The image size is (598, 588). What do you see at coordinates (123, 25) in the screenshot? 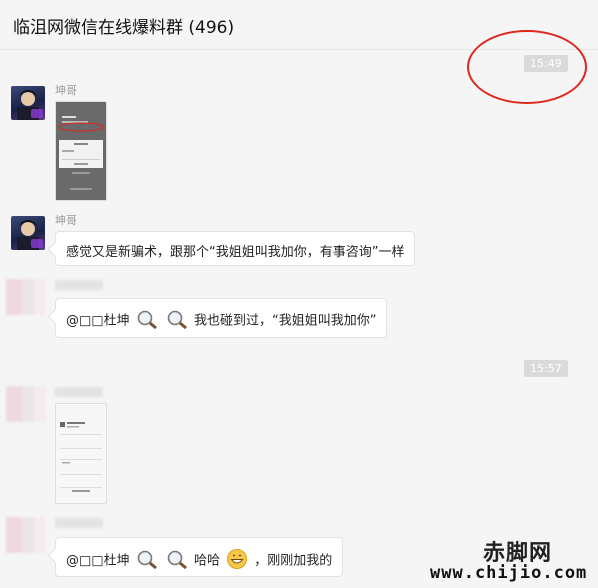
I see `group-title: 临沮网微信在线爆料群 (496)` at bounding box center [123, 25].